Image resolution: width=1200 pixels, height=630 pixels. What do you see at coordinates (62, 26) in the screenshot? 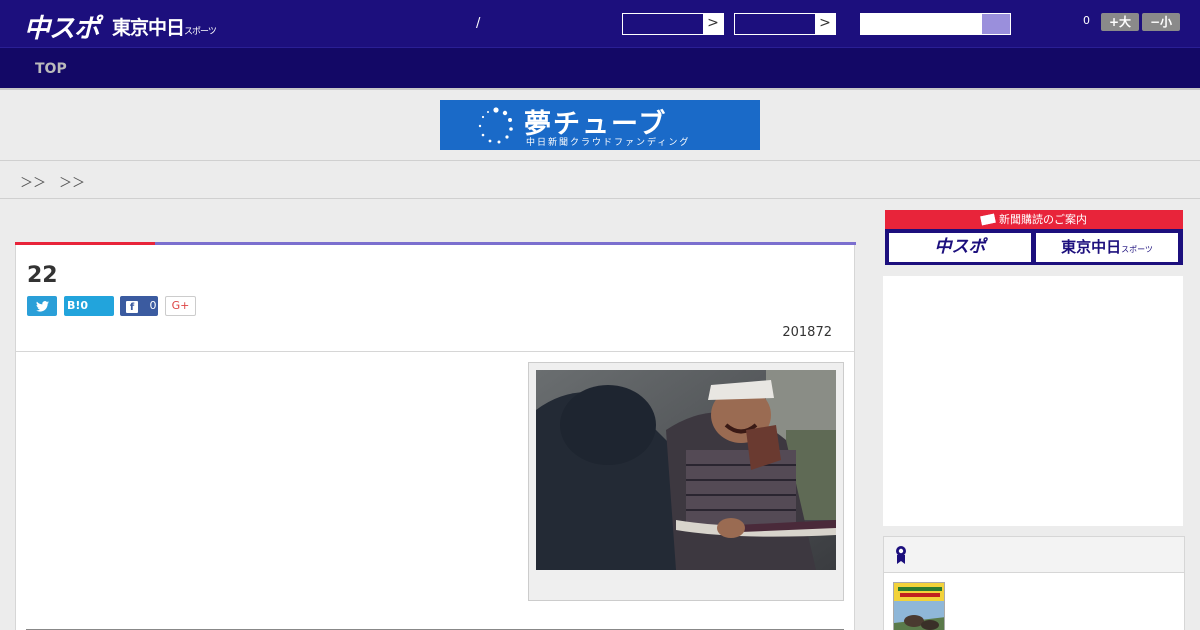
I see `chuspo-logo: 中スポ` at bounding box center [62, 26].